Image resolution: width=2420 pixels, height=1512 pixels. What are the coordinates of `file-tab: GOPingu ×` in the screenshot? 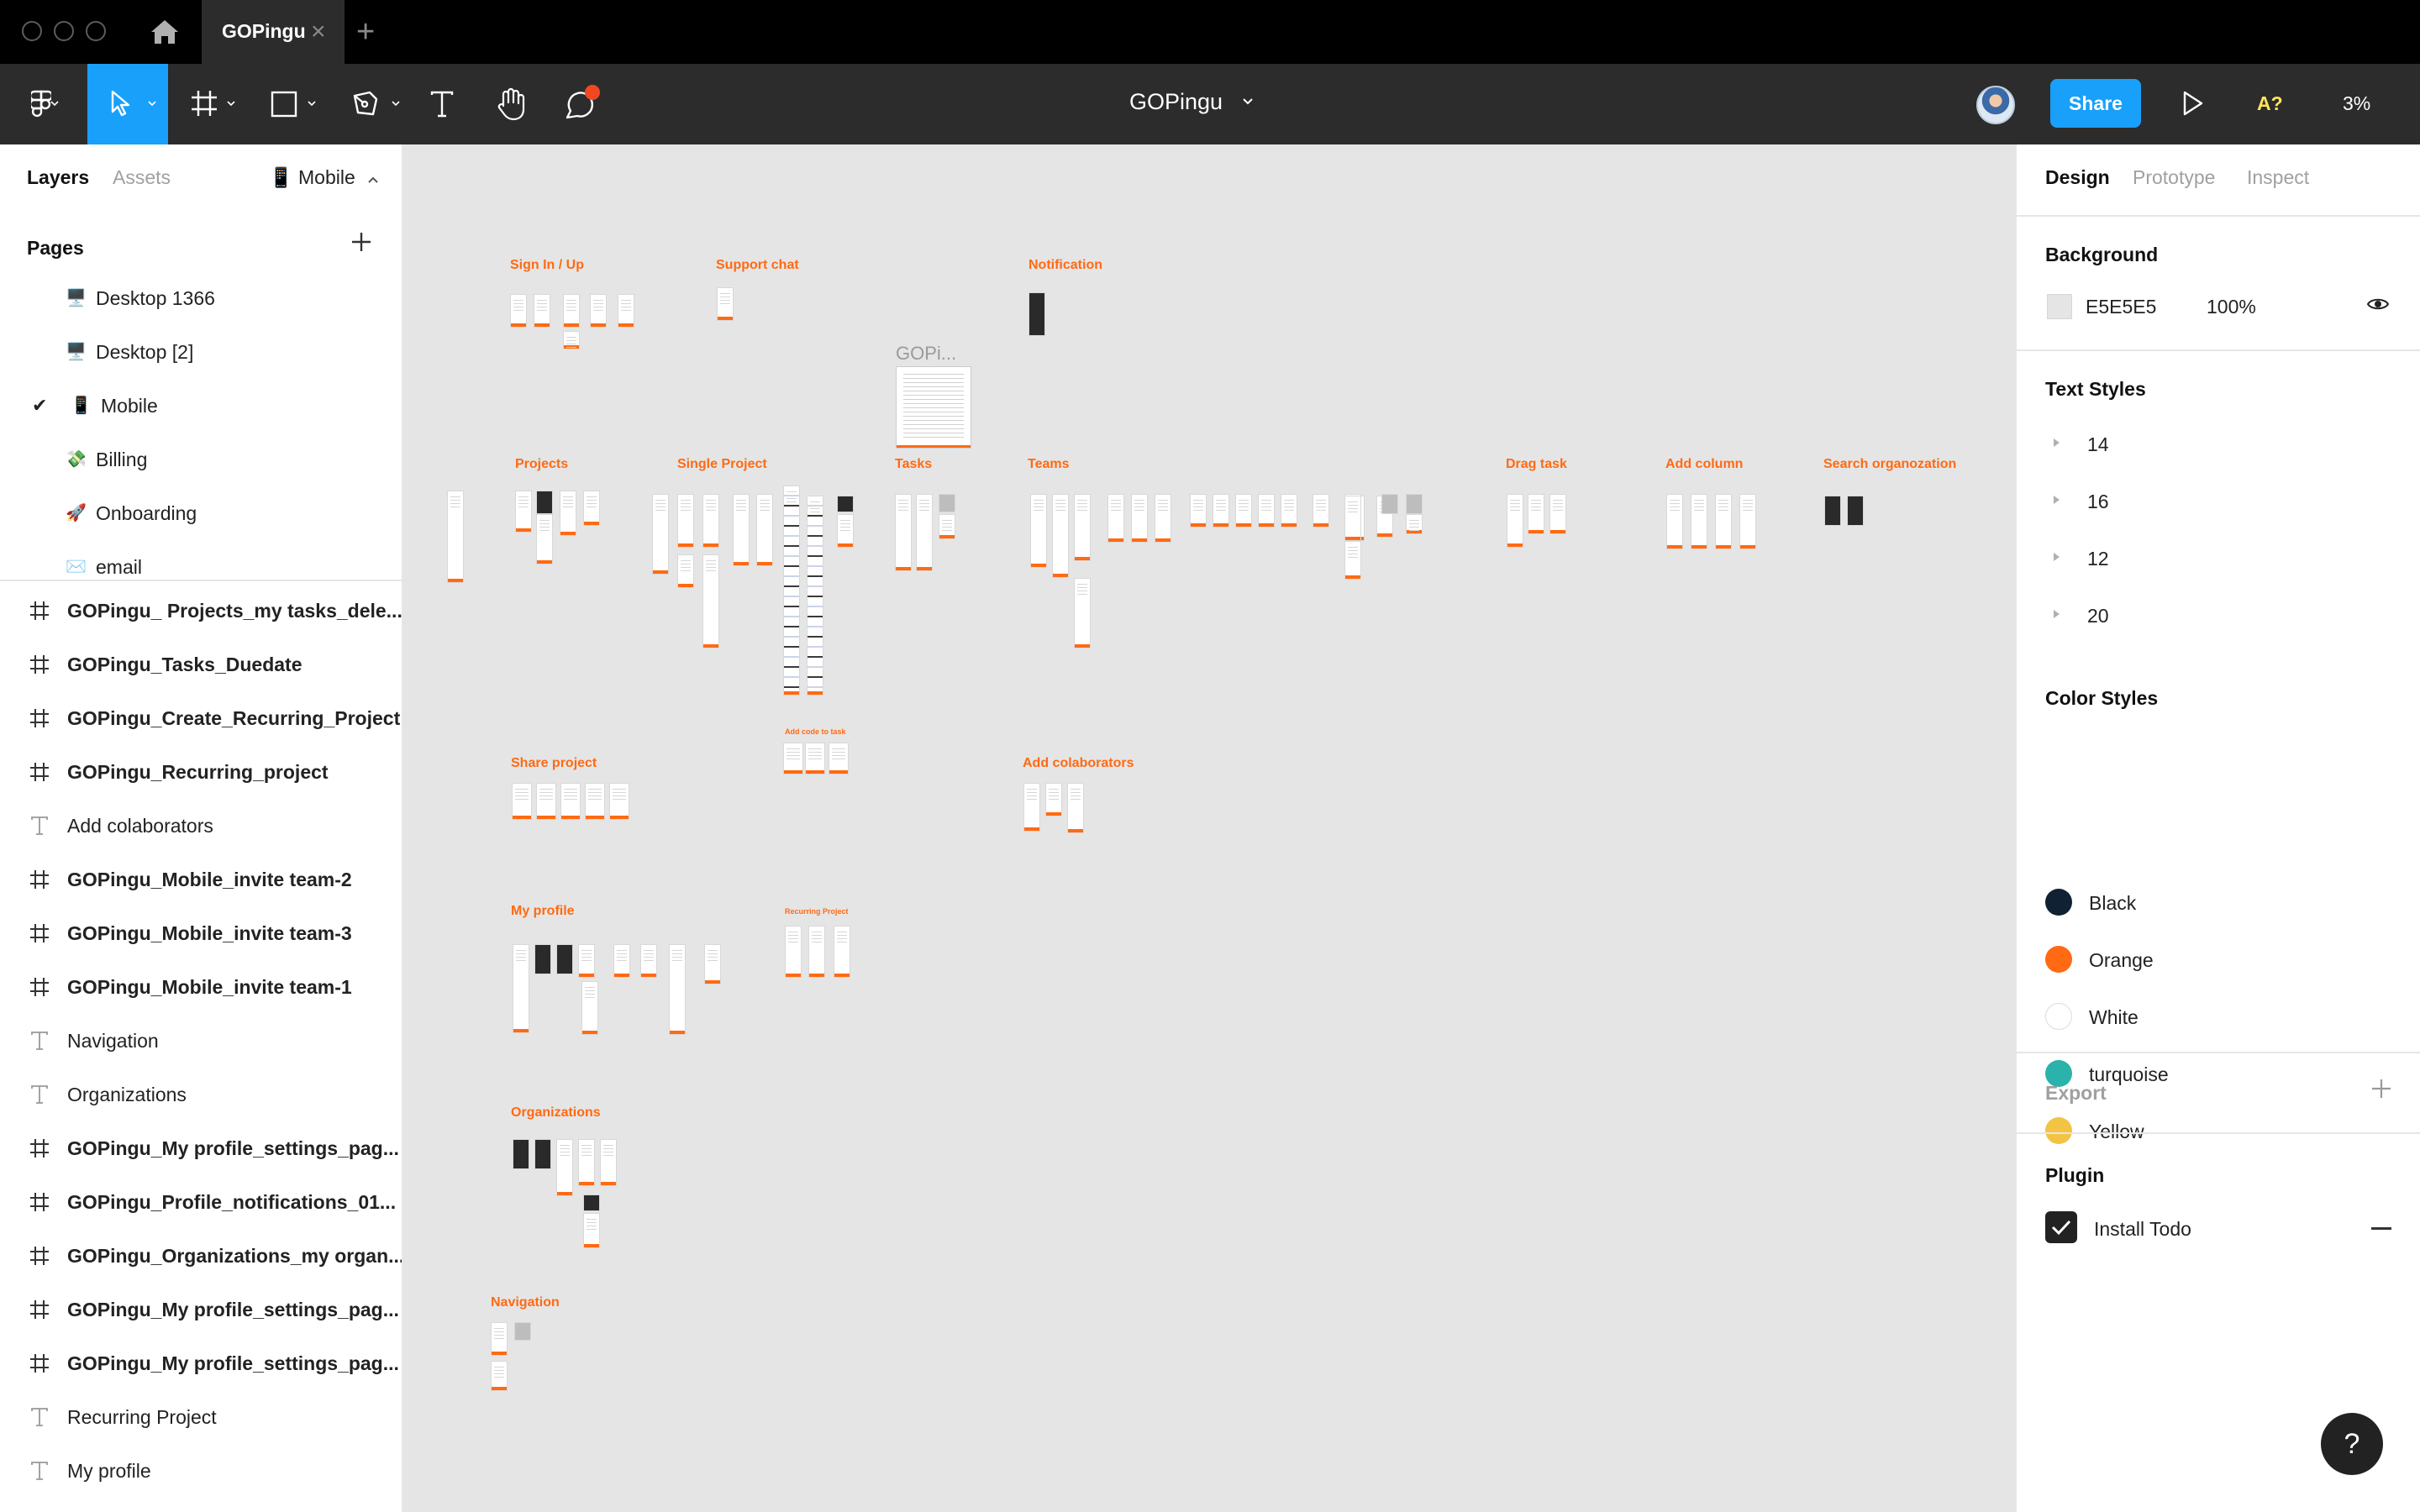 It's located at (273, 32).